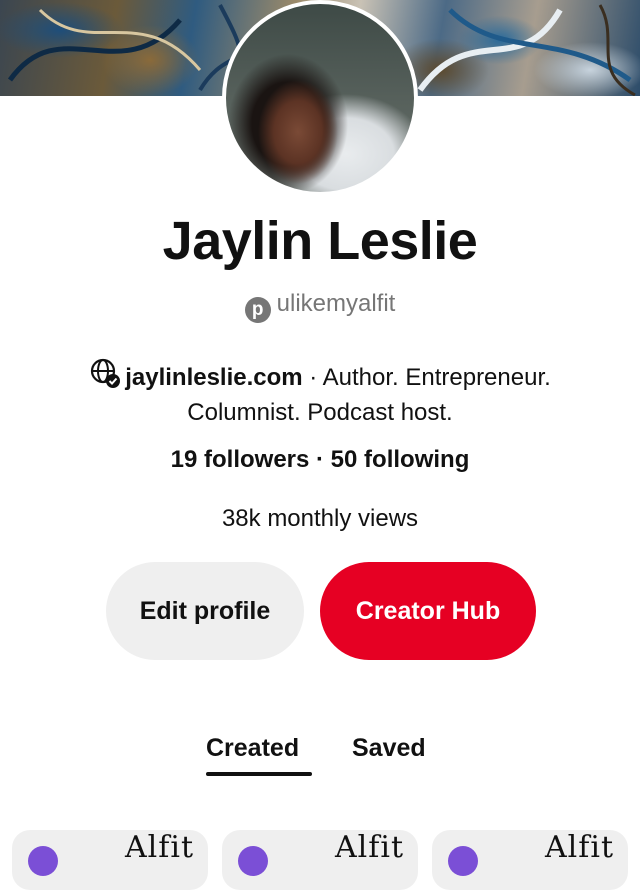 This screenshot has height=890, width=640. Describe the element at coordinates (320, 98) in the screenshot. I see `profile-avatar` at that location.